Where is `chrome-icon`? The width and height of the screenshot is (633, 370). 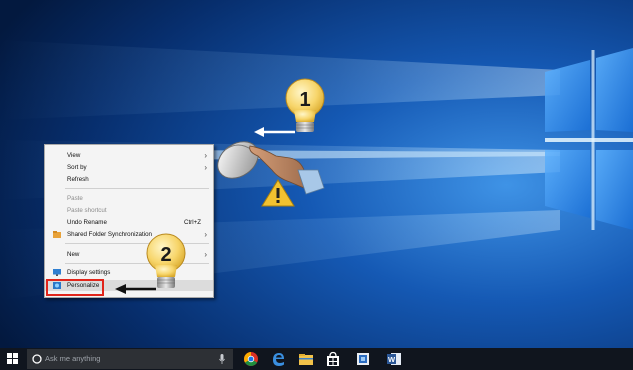
chrome-icon is located at coordinates (251, 359).